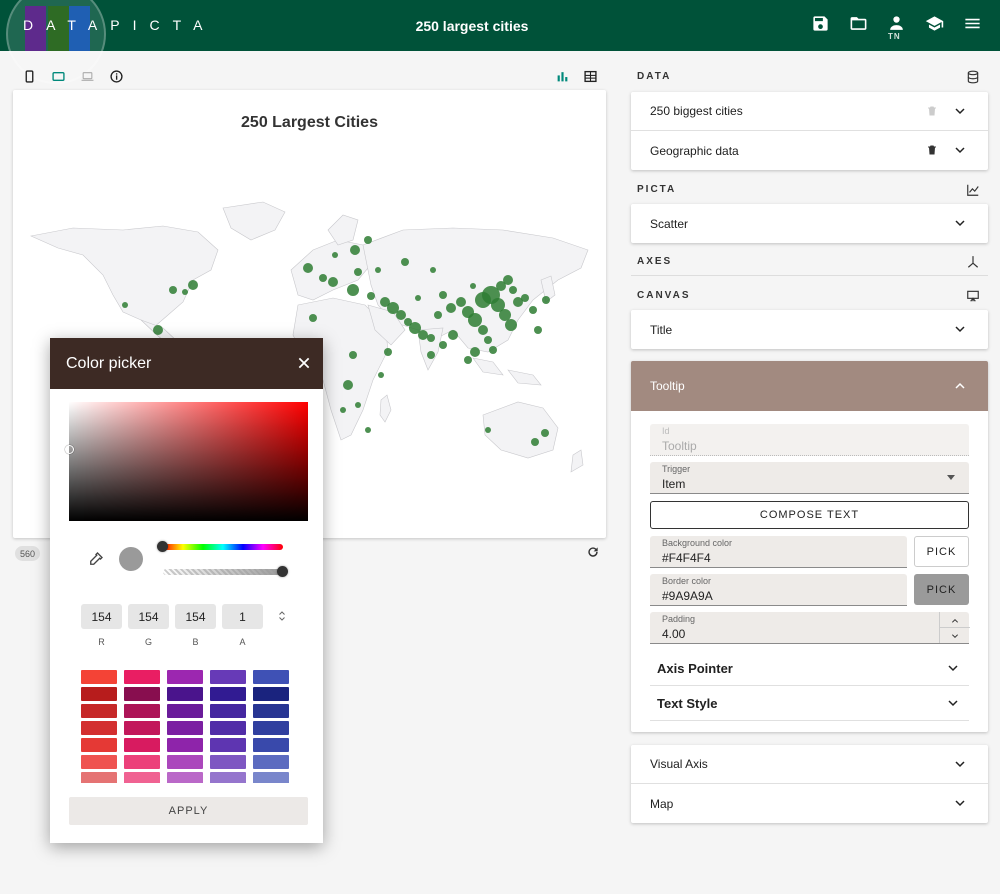 Image resolution: width=1000 pixels, height=894 pixels. Describe the element at coordinates (29, 76) in the screenshot. I see `phone-icon` at that location.